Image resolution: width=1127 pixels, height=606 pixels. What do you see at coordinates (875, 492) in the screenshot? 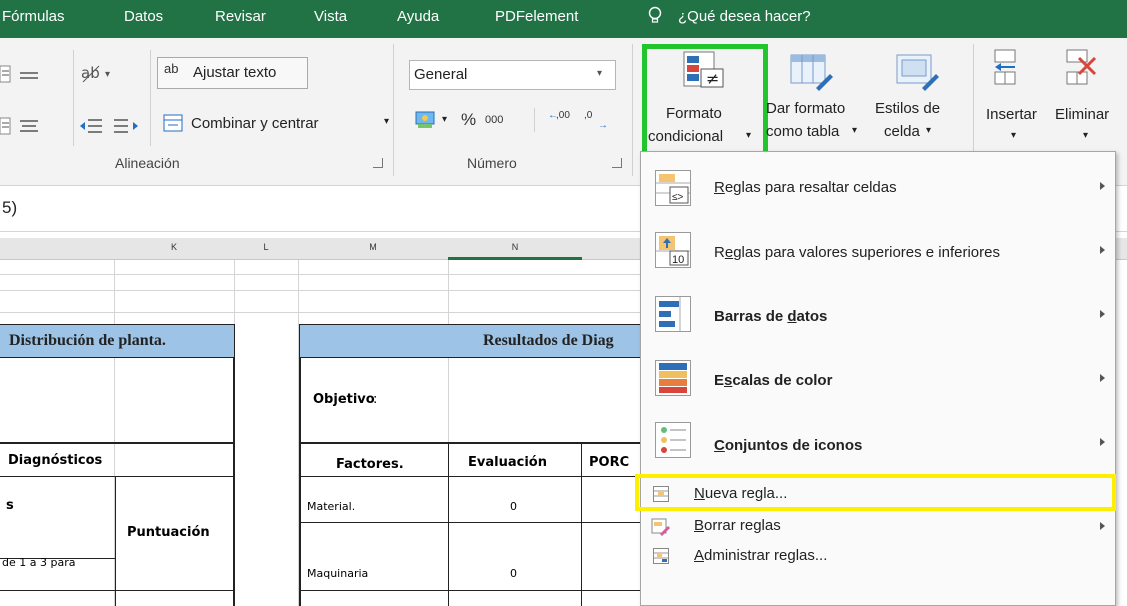
I see `new-rule-highlight` at bounding box center [875, 492].